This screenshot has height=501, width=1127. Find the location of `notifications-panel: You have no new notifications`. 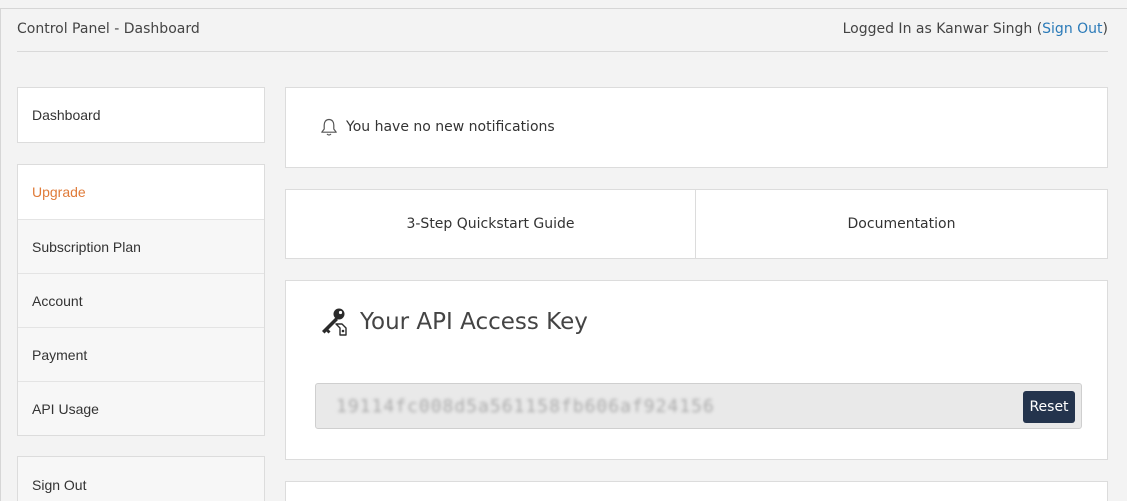

notifications-panel: You have no new notifications is located at coordinates (696, 127).